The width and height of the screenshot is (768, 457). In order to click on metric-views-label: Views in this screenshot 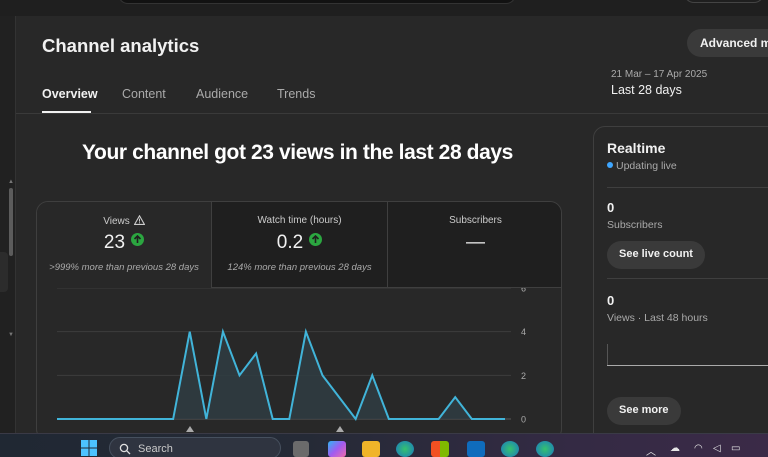, I will do `click(124, 221)`.